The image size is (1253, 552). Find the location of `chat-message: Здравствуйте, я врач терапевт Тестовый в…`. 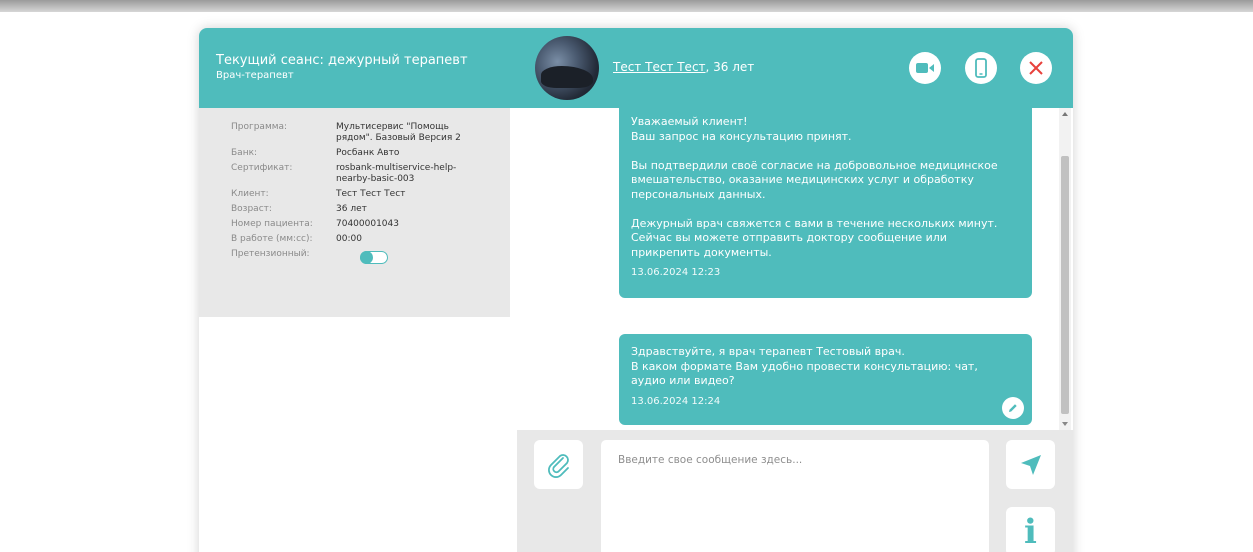

chat-message: Здравствуйте, я врач терапевт Тестовый в… is located at coordinates (825, 379).